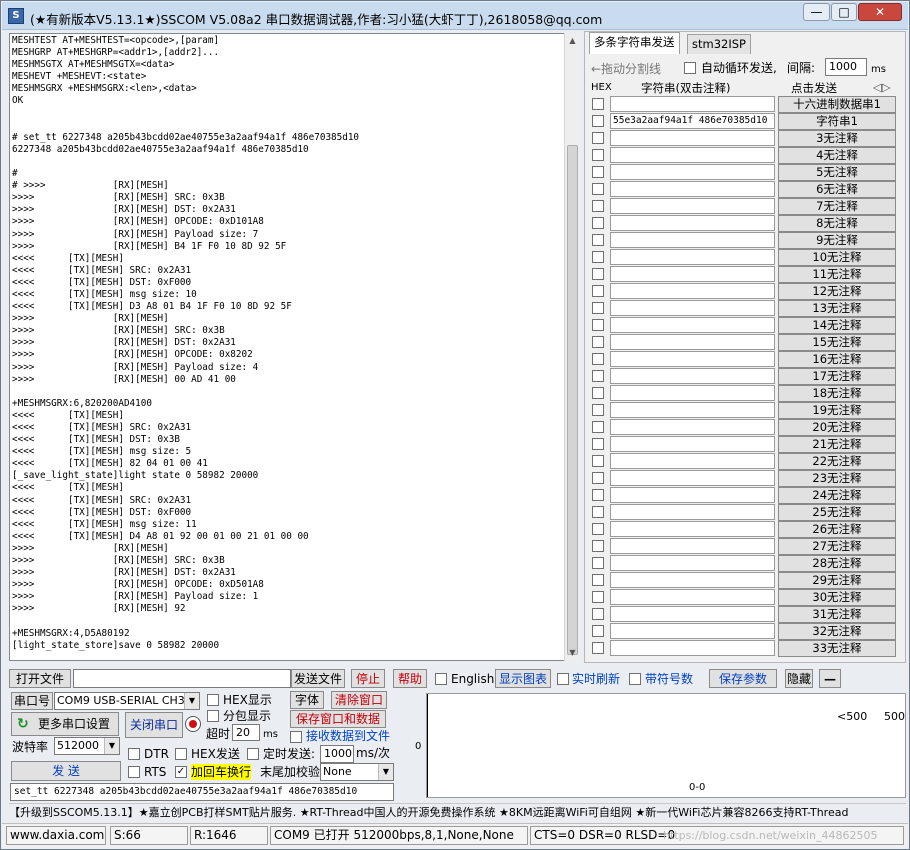 The width and height of the screenshot is (910, 850). I want to click on checksum-select: None ▼, so click(357, 772).